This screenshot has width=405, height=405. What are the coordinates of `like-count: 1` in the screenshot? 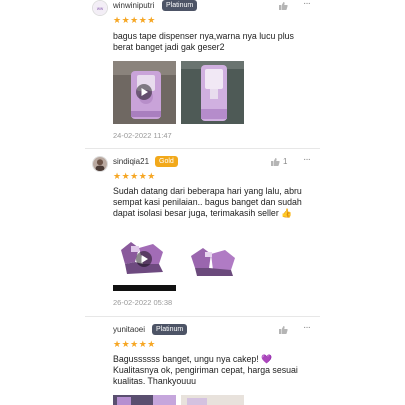 It's located at (285, 161).